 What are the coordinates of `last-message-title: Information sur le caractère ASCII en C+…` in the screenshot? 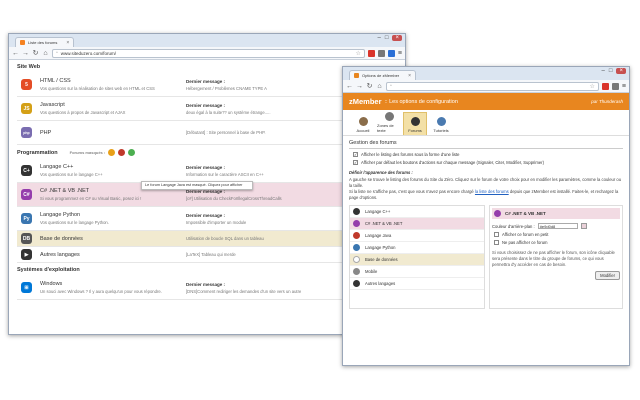 It's located at (225, 174).